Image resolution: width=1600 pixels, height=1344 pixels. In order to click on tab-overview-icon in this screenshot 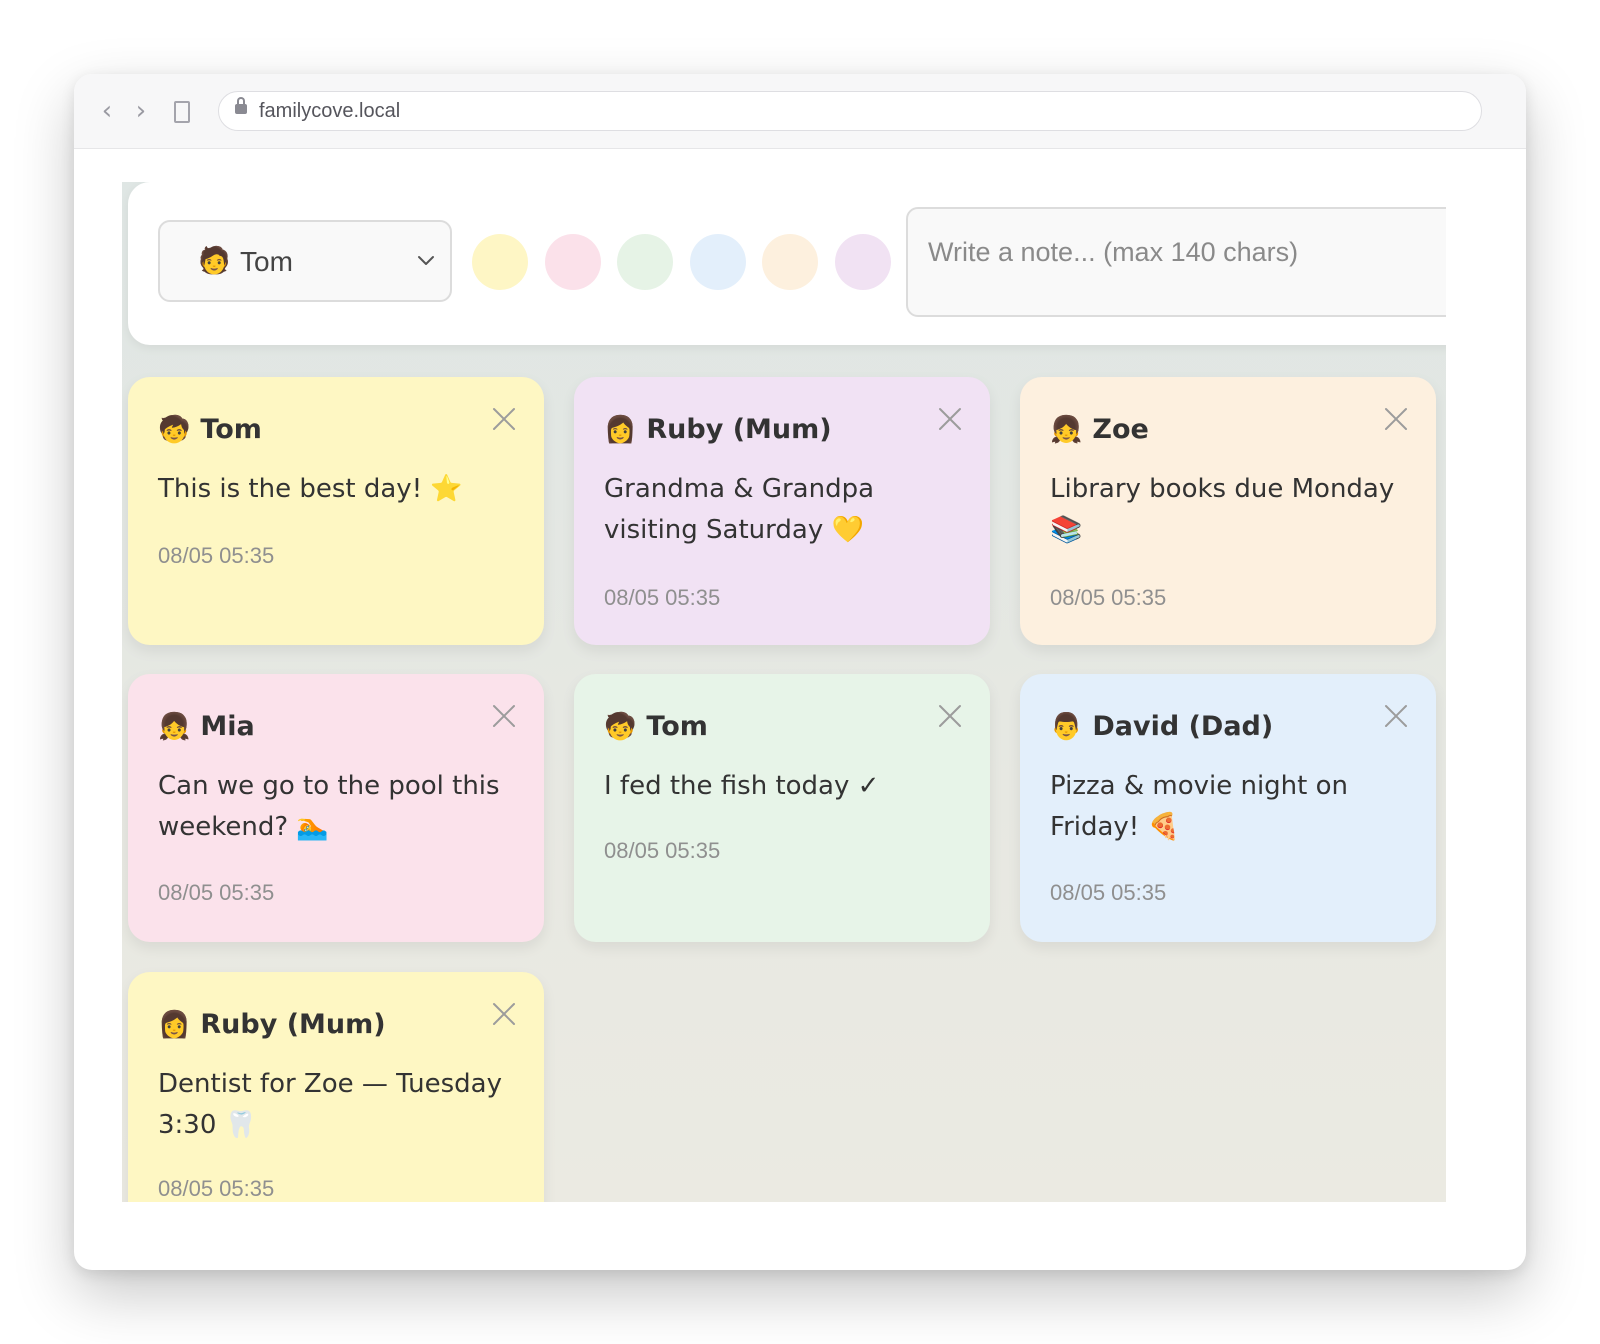, I will do `click(182, 112)`.